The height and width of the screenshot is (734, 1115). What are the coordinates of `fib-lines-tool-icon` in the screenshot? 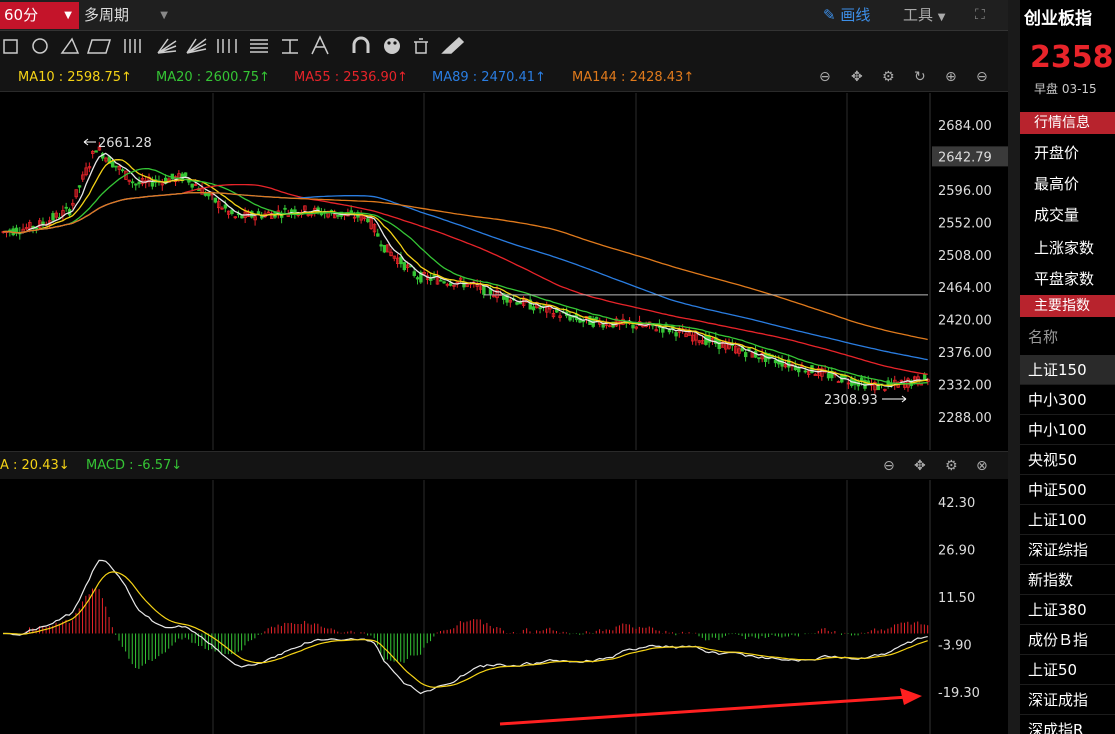 It's located at (227, 46).